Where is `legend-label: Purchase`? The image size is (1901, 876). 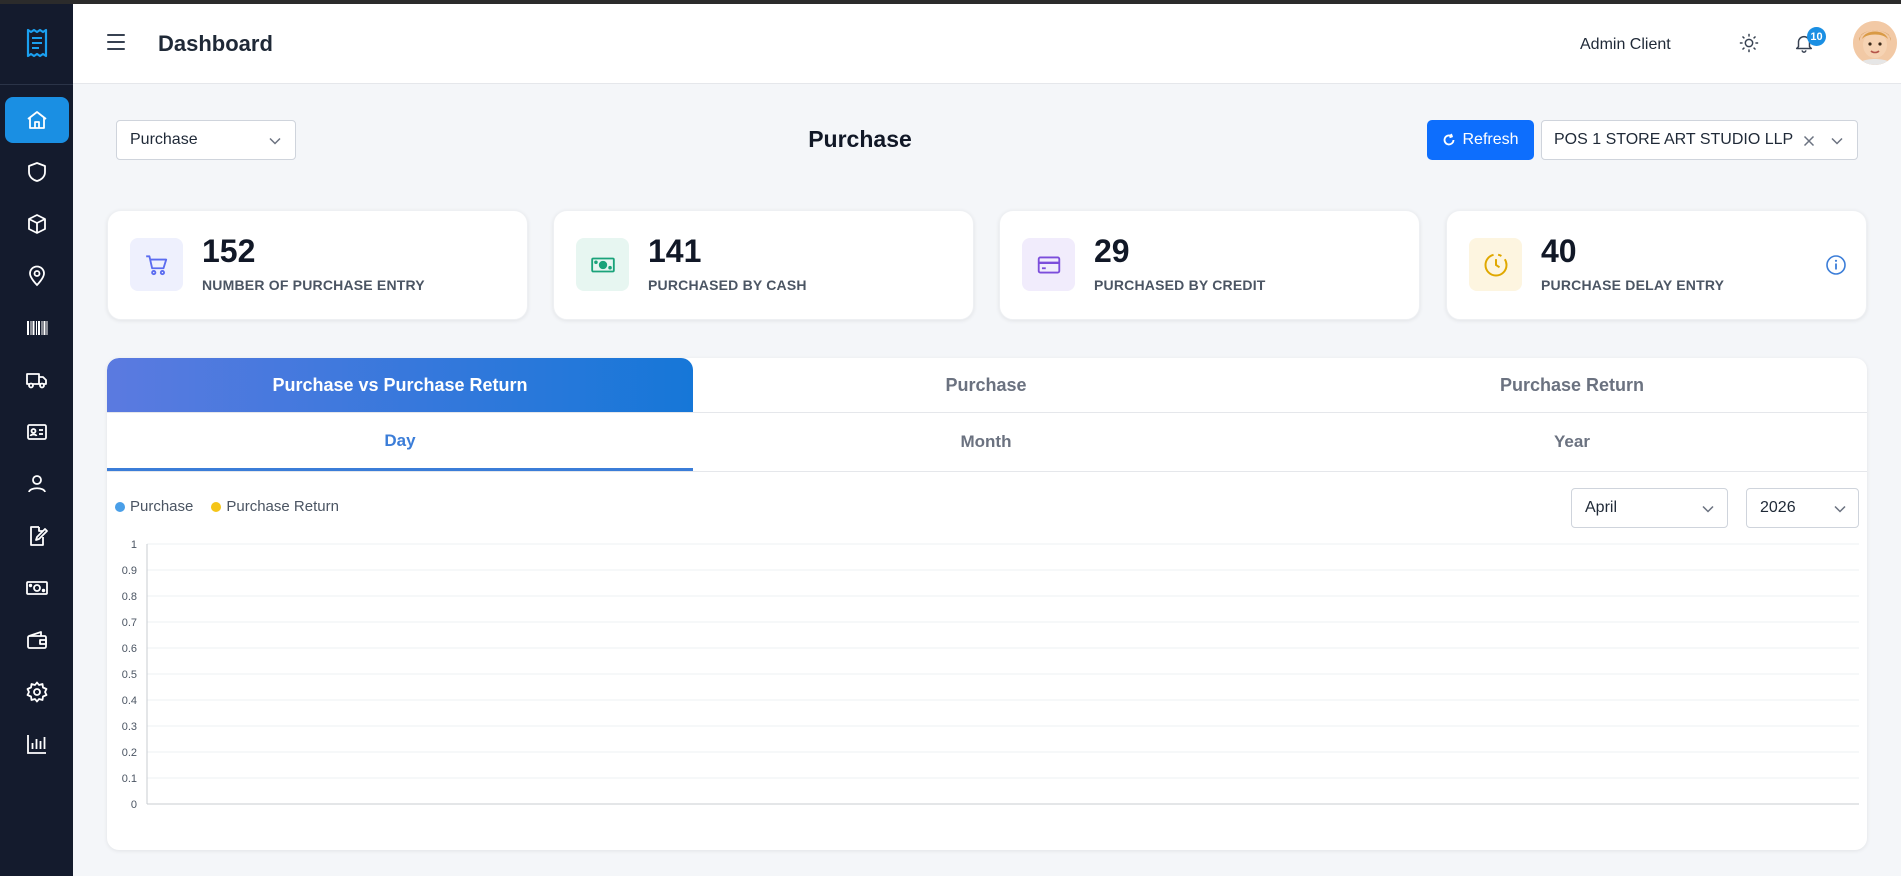
legend-label: Purchase is located at coordinates (162, 506).